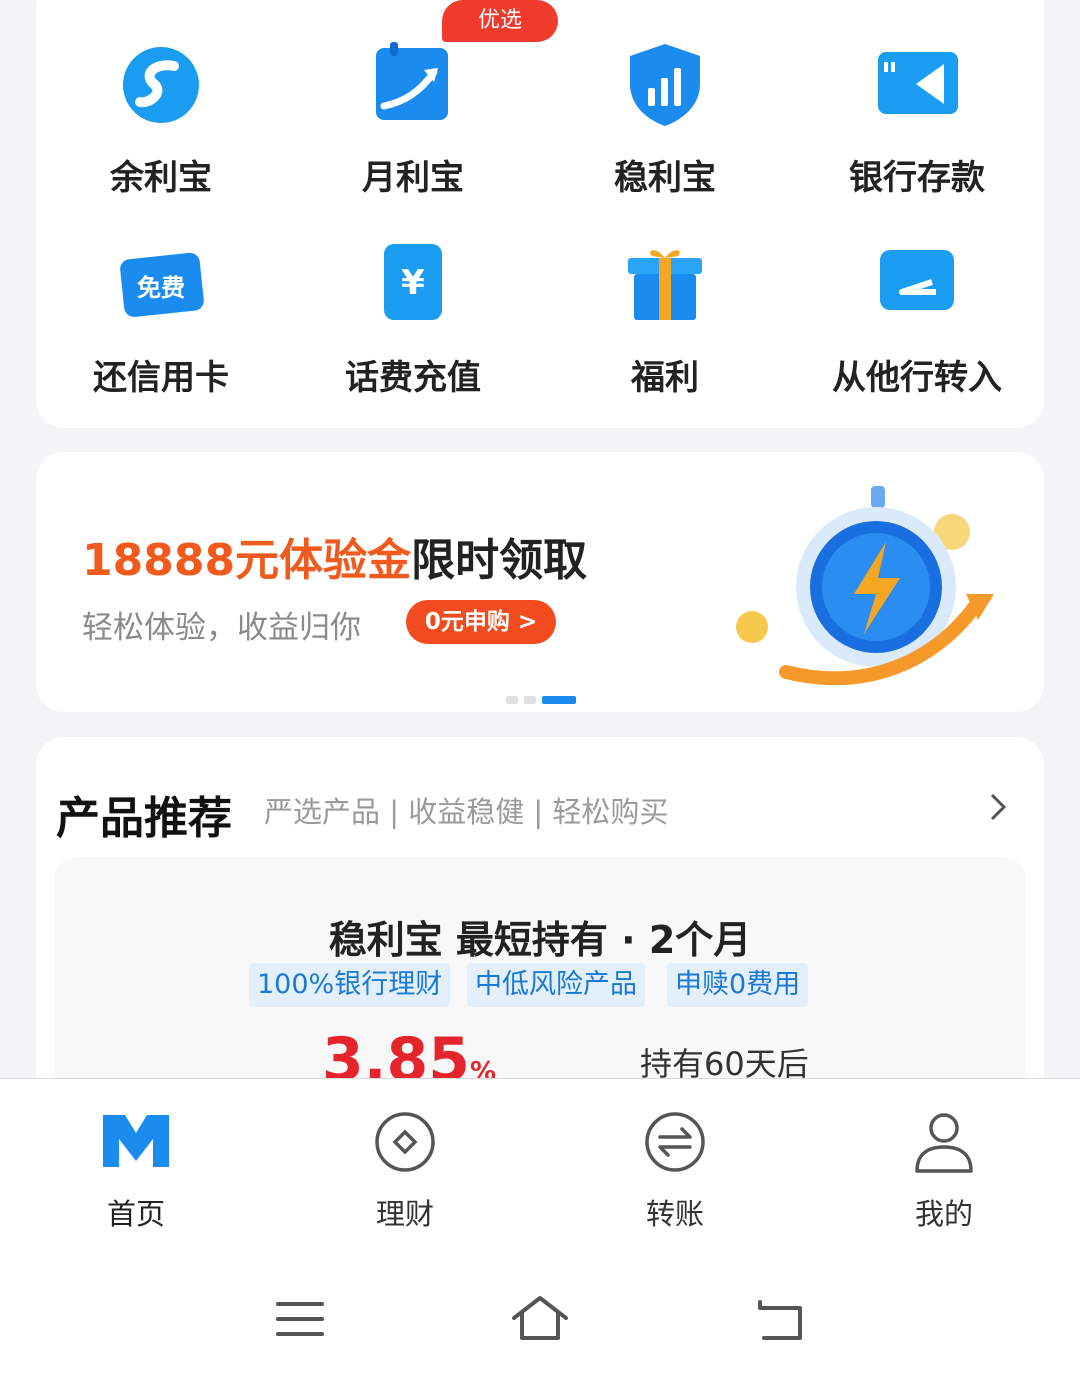  I want to click on grid-item-bank-deposit: 银行存款, so click(917, 130).